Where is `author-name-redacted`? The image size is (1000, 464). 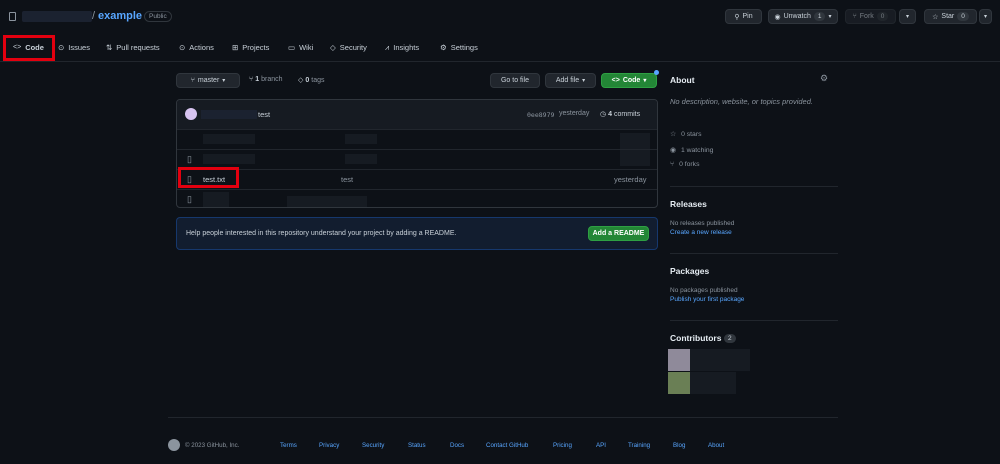 author-name-redacted is located at coordinates (229, 114).